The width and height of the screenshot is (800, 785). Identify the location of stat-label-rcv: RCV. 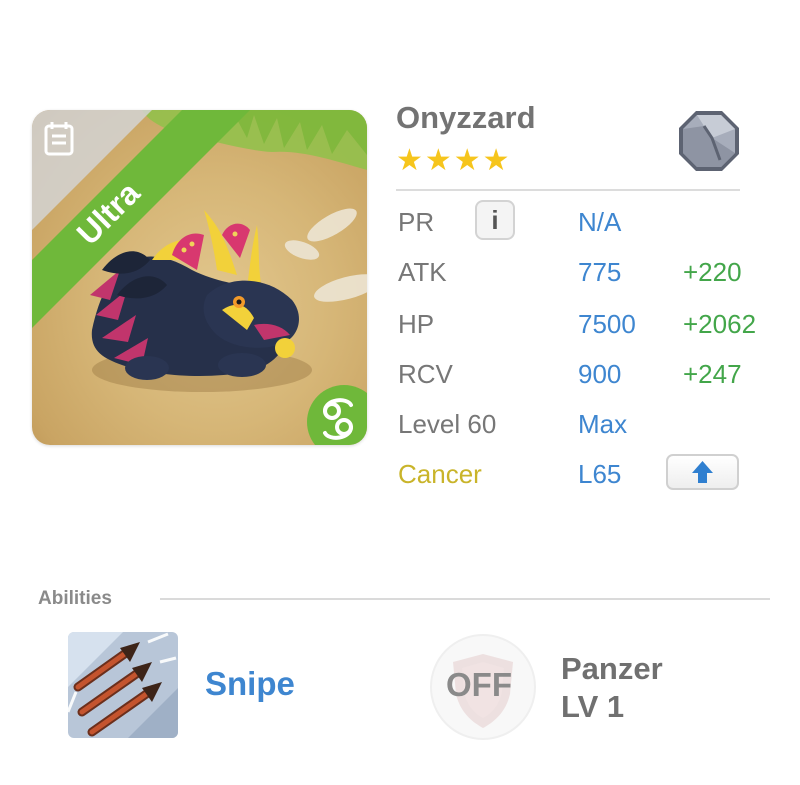
(425, 374).